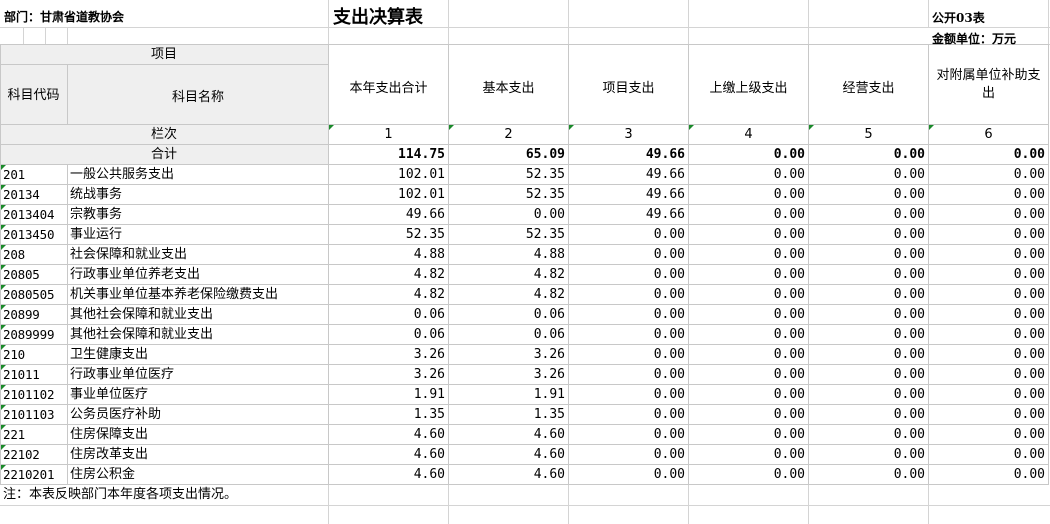  I want to click on business-header: 经营支出, so click(868, 88).